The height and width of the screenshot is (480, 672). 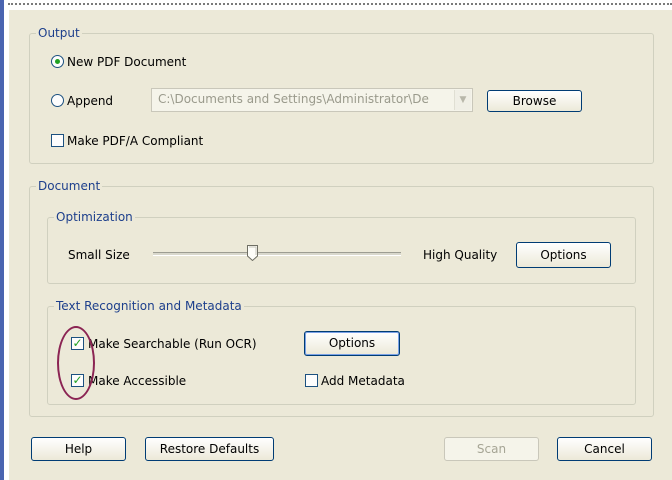 I want to click on metadata-label: Add Metadata, so click(x=363, y=381).